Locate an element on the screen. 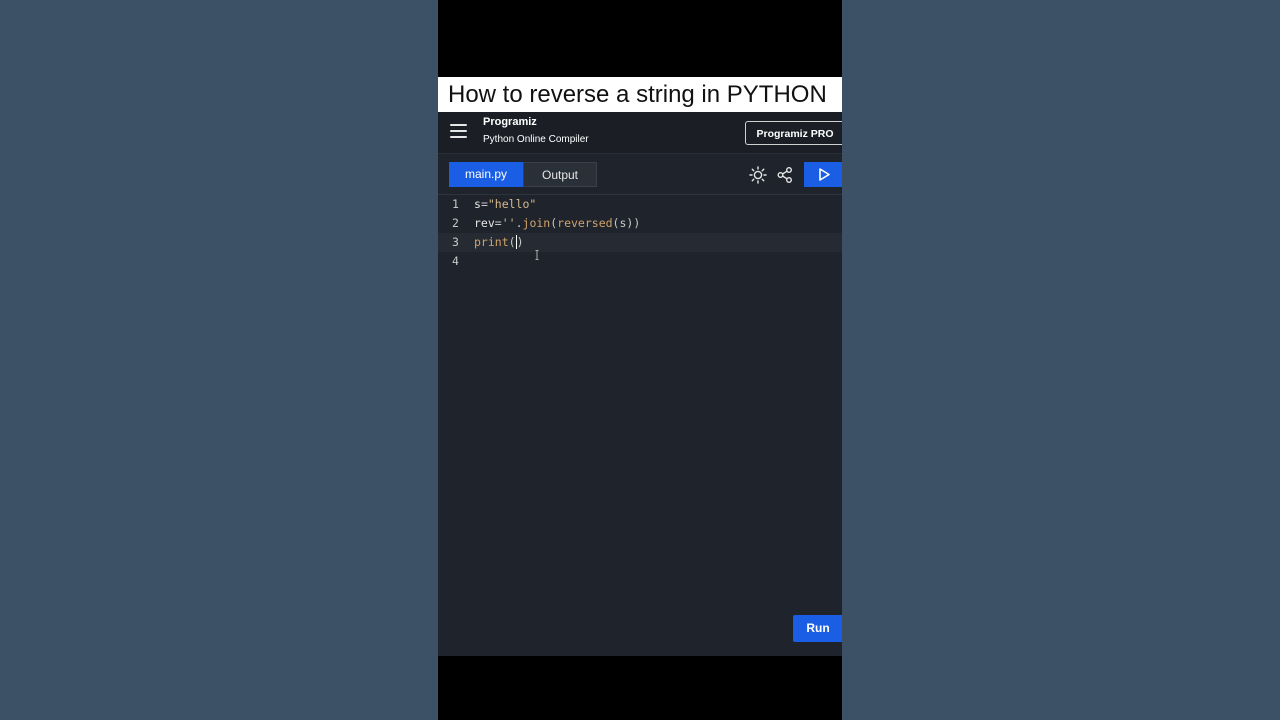 This screenshot has height=720, width=1280. editor-toolbar: main.py Output is located at coordinates (640, 174).